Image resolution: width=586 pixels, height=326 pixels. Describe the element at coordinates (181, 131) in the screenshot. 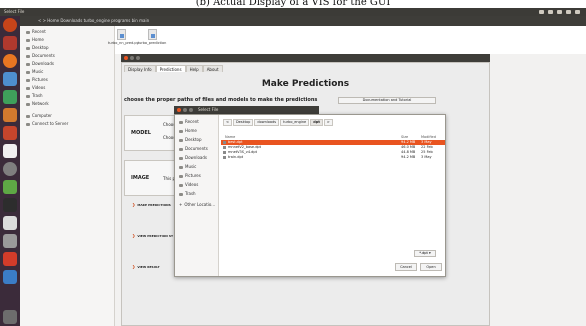

I see `home-icon` at that location.